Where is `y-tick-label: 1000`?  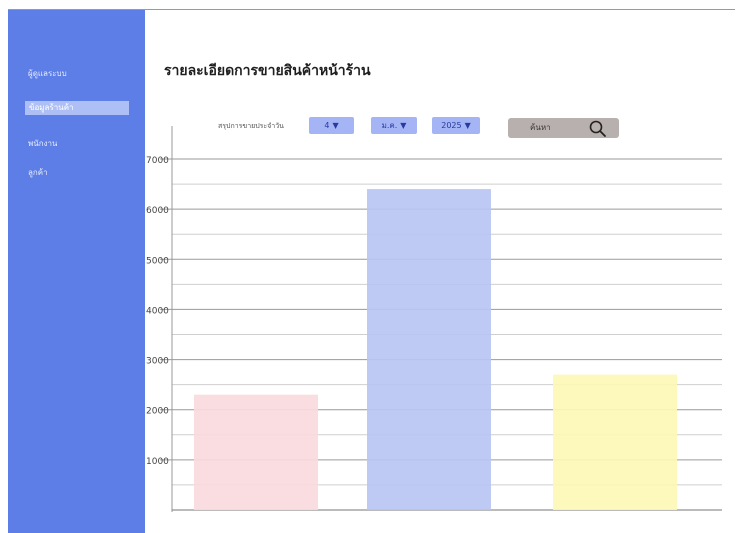 y-tick-label: 1000 is located at coordinates (157, 462).